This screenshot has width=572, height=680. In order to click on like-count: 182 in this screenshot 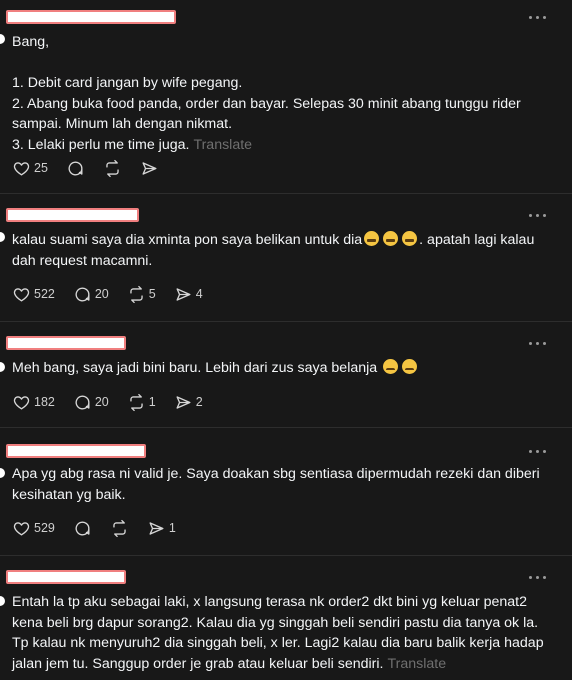, I will do `click(44, 402)`.